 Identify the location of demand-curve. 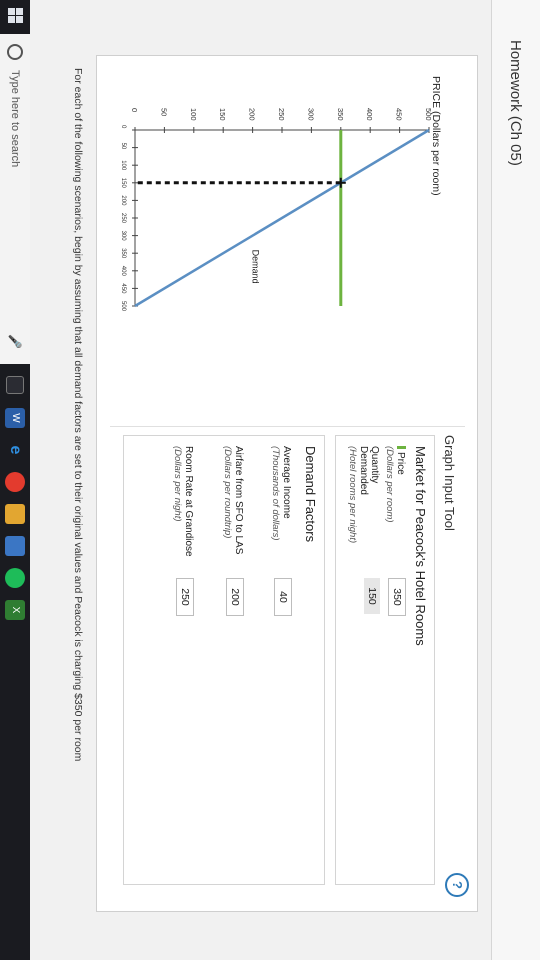
(282, 218).